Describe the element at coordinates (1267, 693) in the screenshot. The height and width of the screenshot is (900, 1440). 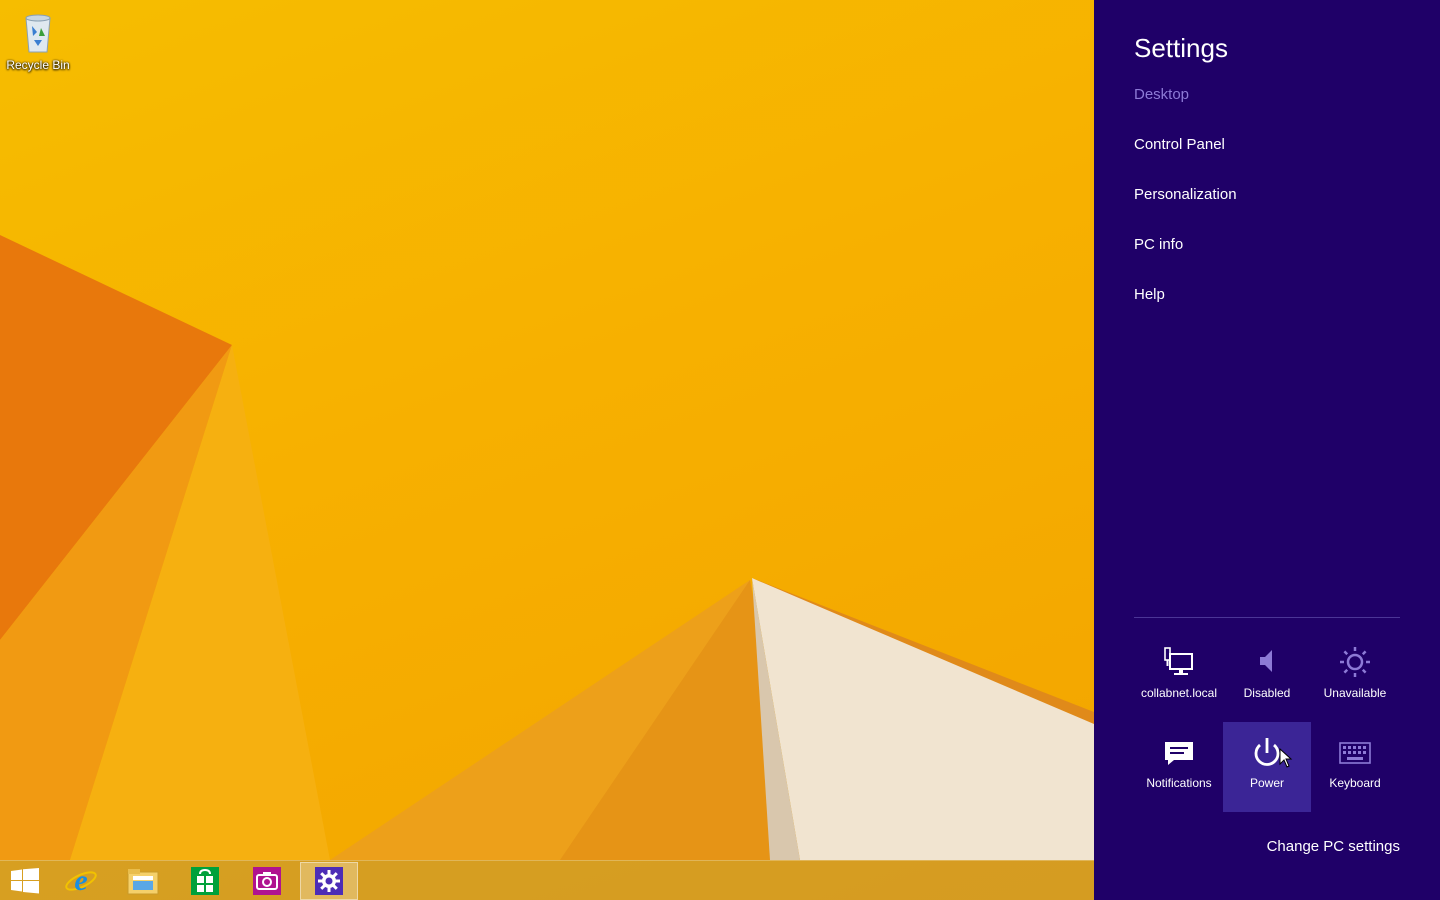
I see `volume-label: Disabled` at that location.